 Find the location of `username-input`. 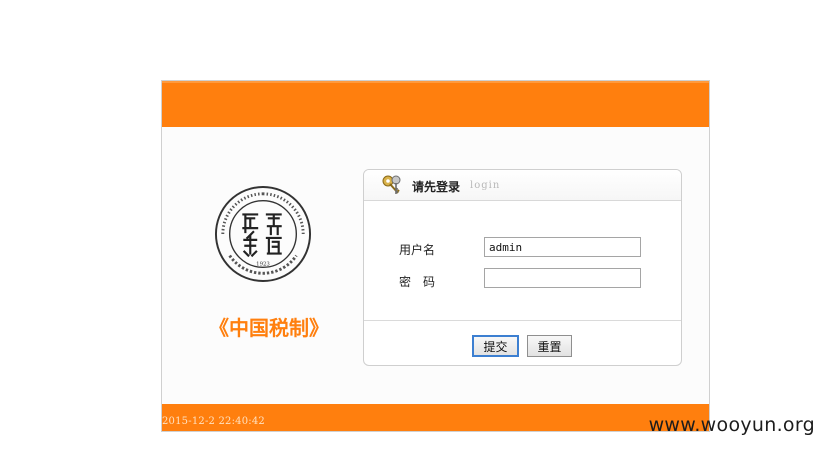

username-input is located at coordinates (562, 247).